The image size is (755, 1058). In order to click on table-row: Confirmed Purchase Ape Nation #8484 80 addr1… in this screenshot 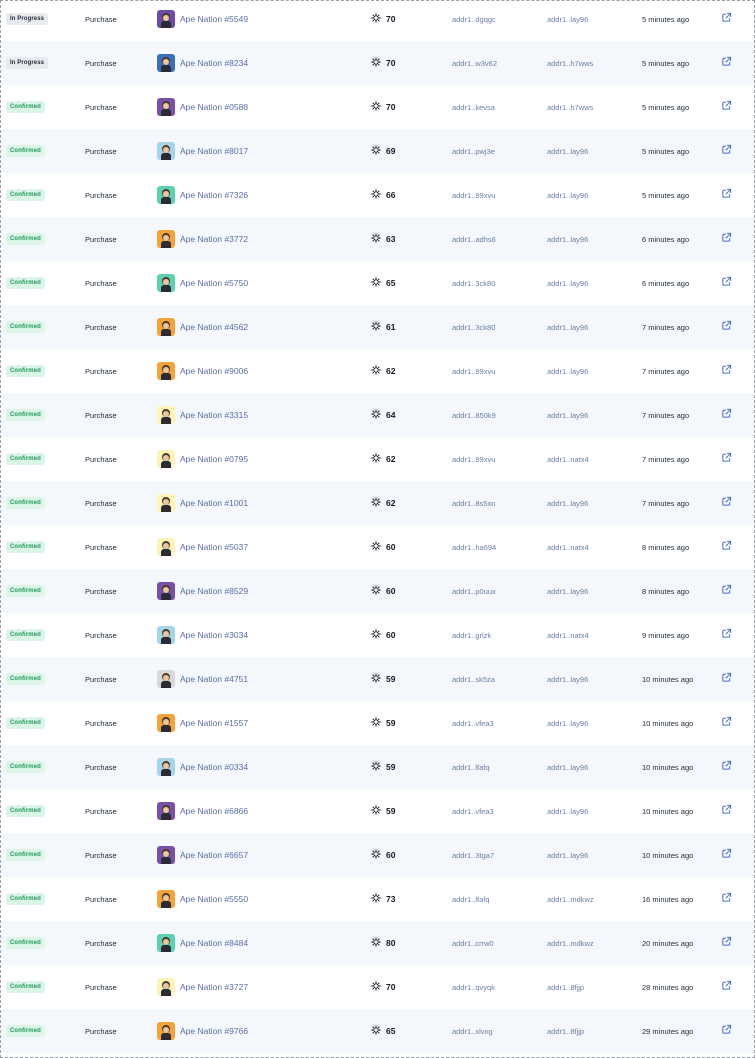, I will do `click(377, 943)`.